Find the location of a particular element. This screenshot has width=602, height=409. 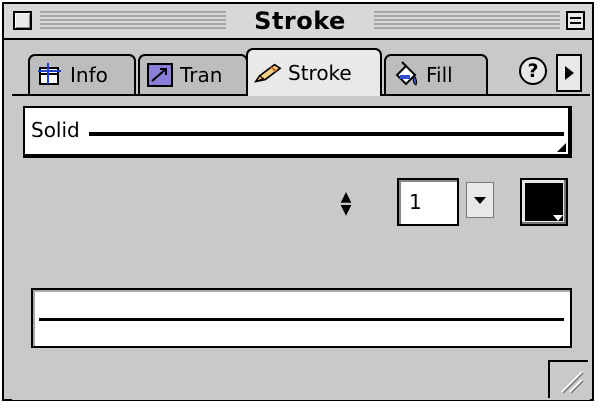

stroke-preview is located at coordinates (301, 318).